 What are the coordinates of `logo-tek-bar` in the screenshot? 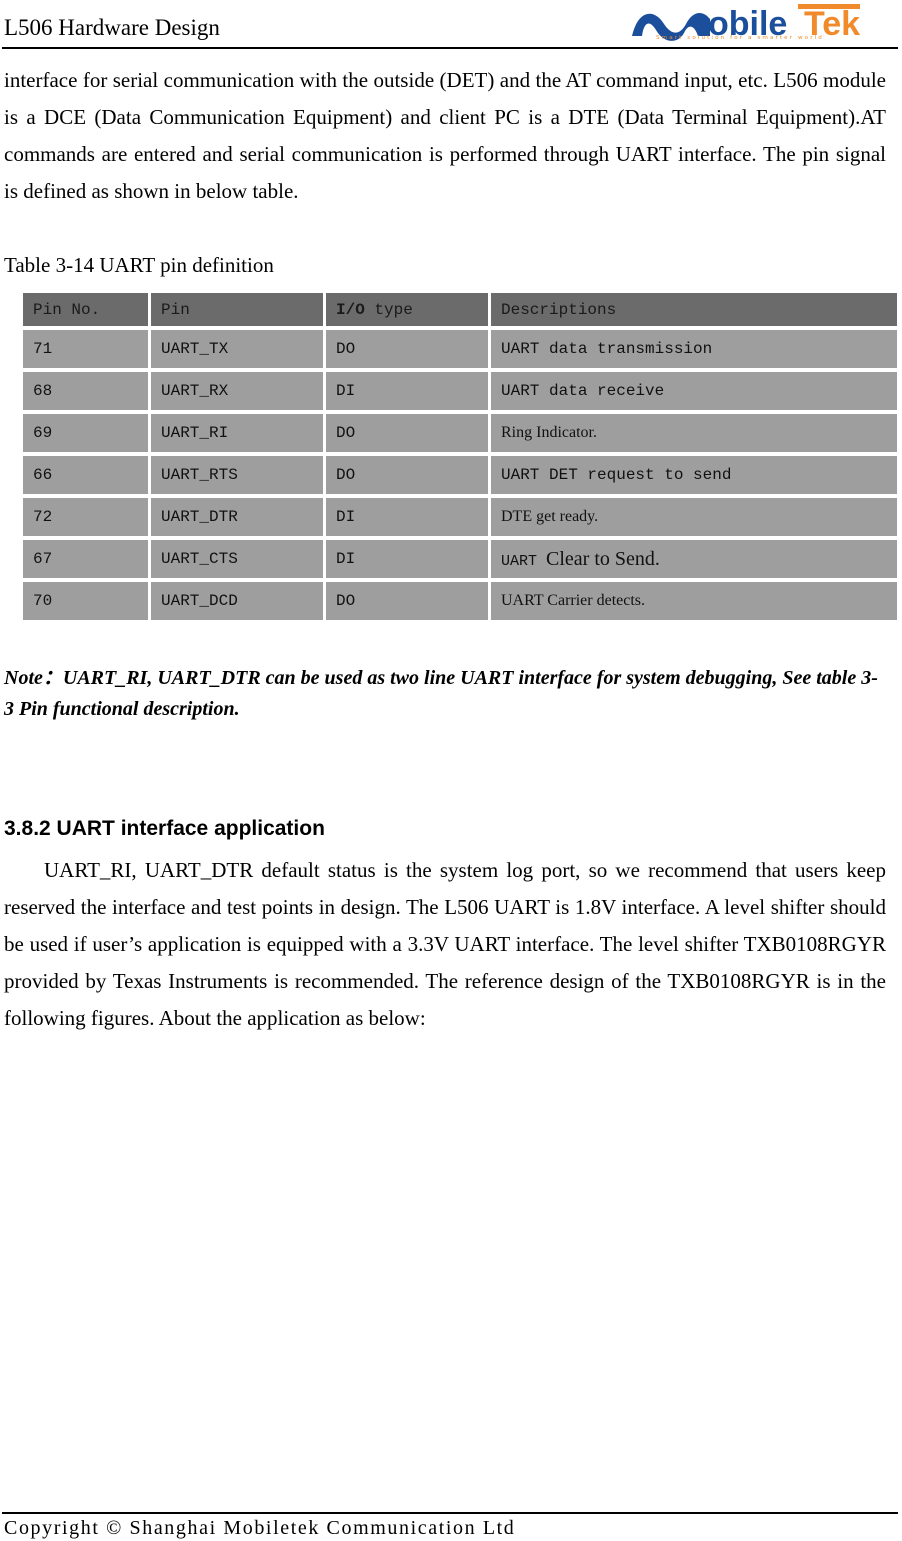 It's located at (829, 6).